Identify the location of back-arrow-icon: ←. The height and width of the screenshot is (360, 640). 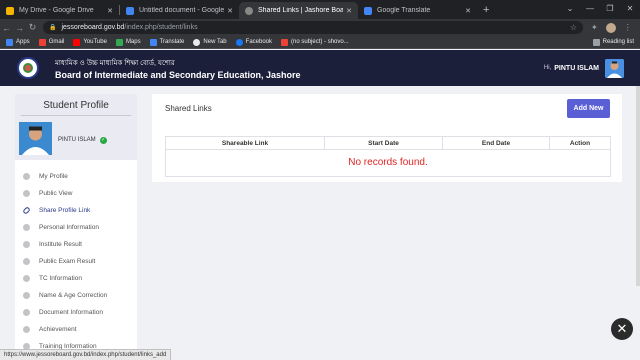
(6, 28).